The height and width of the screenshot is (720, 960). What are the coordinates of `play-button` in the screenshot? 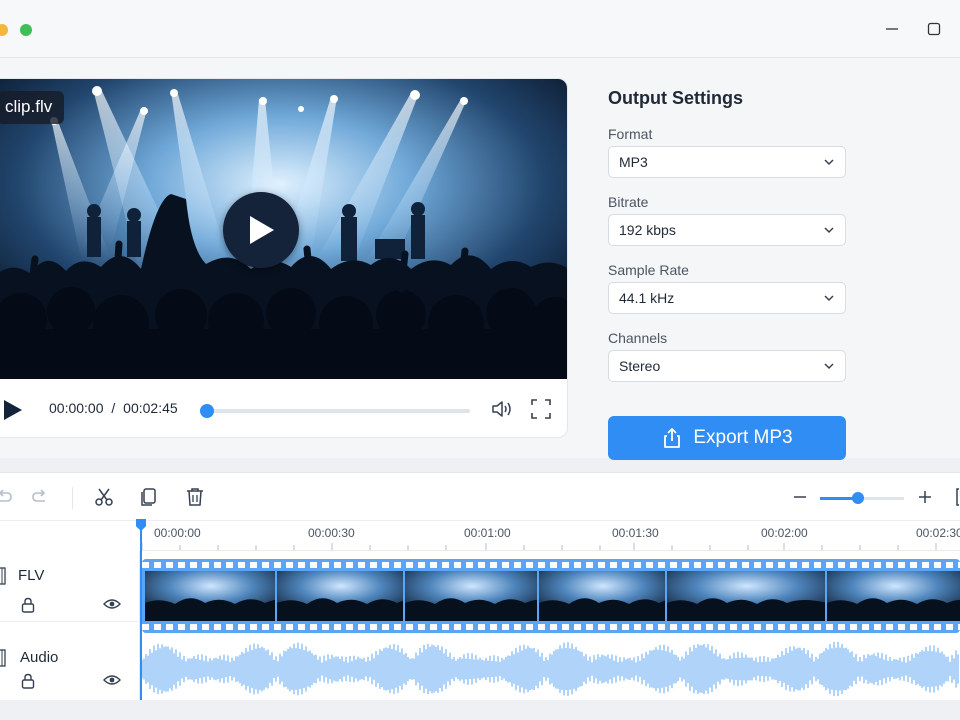 It's located at (13, 412).